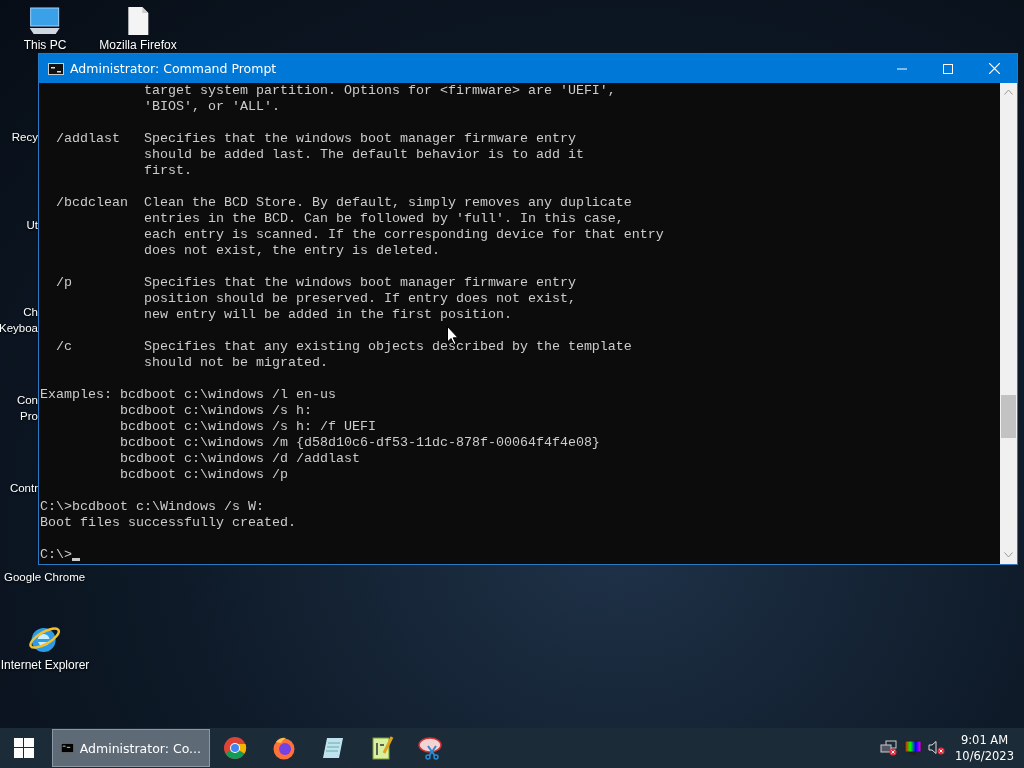 Image resolution: width=1024 pixels, height=768 pixels. Describe the element at coordinates (152, 507) in the screenshot. I see `console-line: C:\>bcdboot c:\Windows /s W:` at that location.